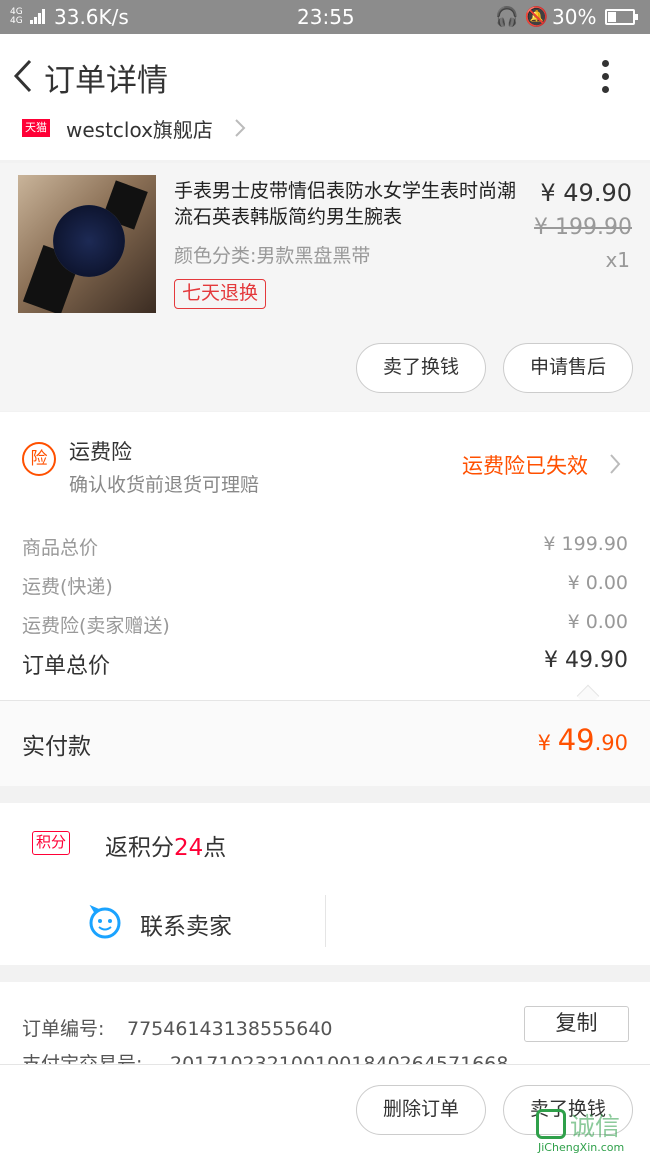 The width and height of the screenshot is (650, 1155). What do you see at coordinates (66, 666) in the screenshot?
I see `order-total-label: 订单总价` at bounding box center [66, 666].